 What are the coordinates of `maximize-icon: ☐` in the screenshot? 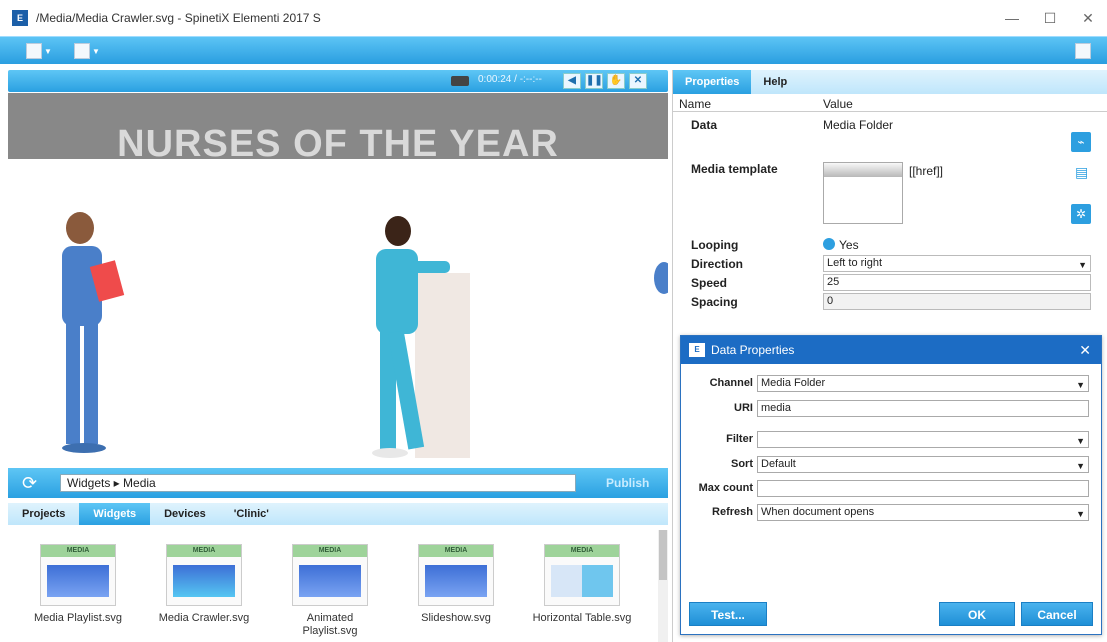 It's located at (1050, 18).